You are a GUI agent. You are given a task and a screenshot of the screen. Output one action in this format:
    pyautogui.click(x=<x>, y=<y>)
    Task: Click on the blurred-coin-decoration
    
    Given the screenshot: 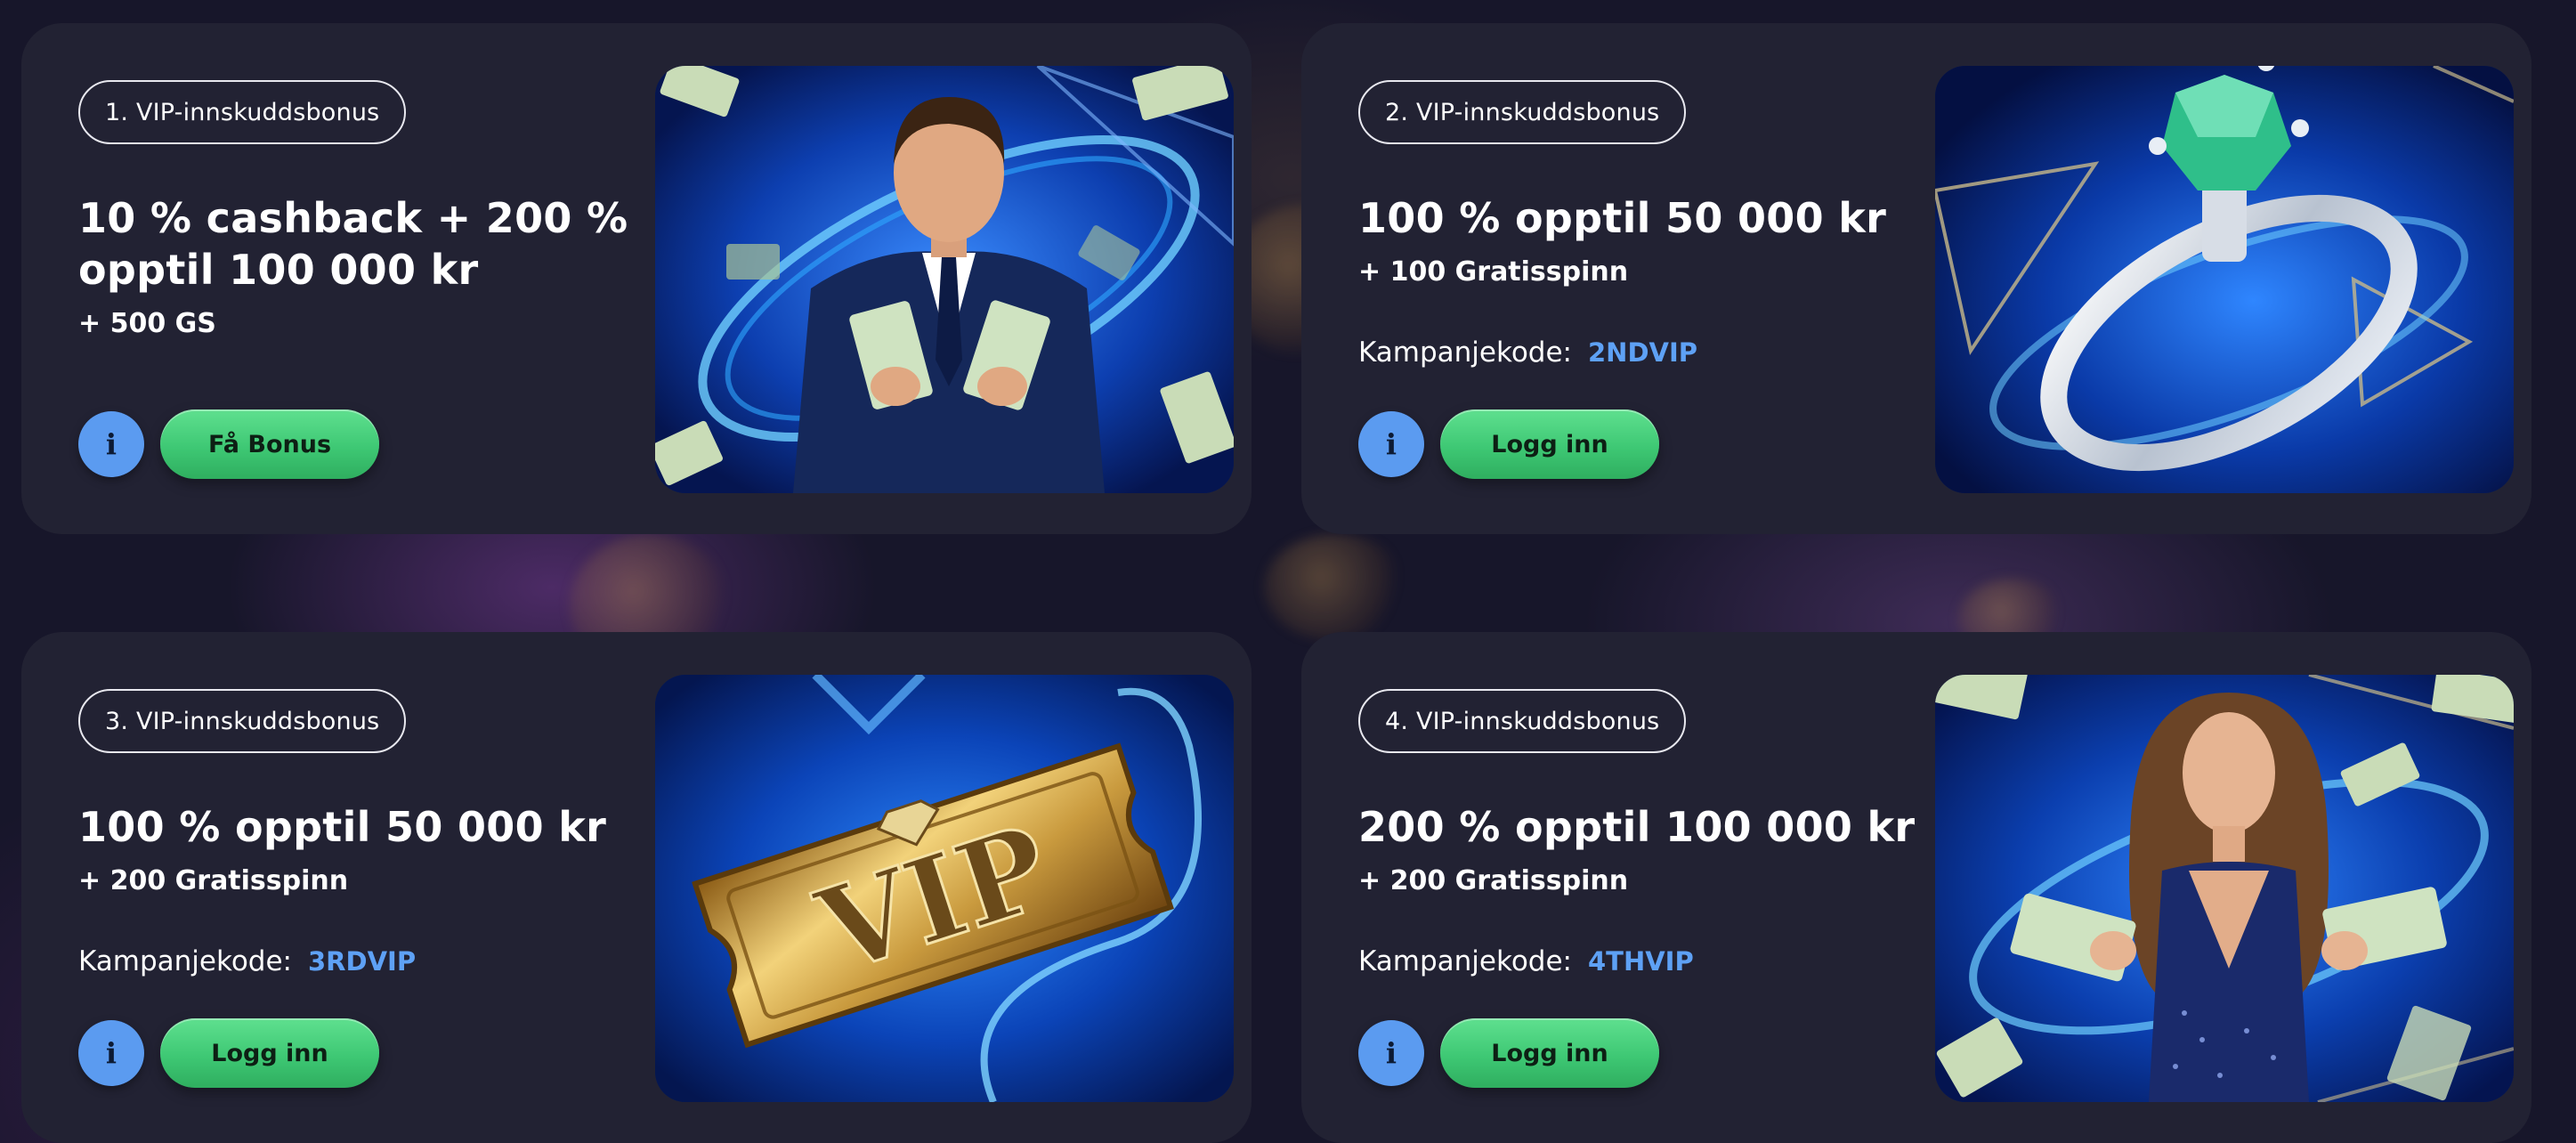 What is the action you would take?
    pyautogui.click(x=1335, y=587)
    